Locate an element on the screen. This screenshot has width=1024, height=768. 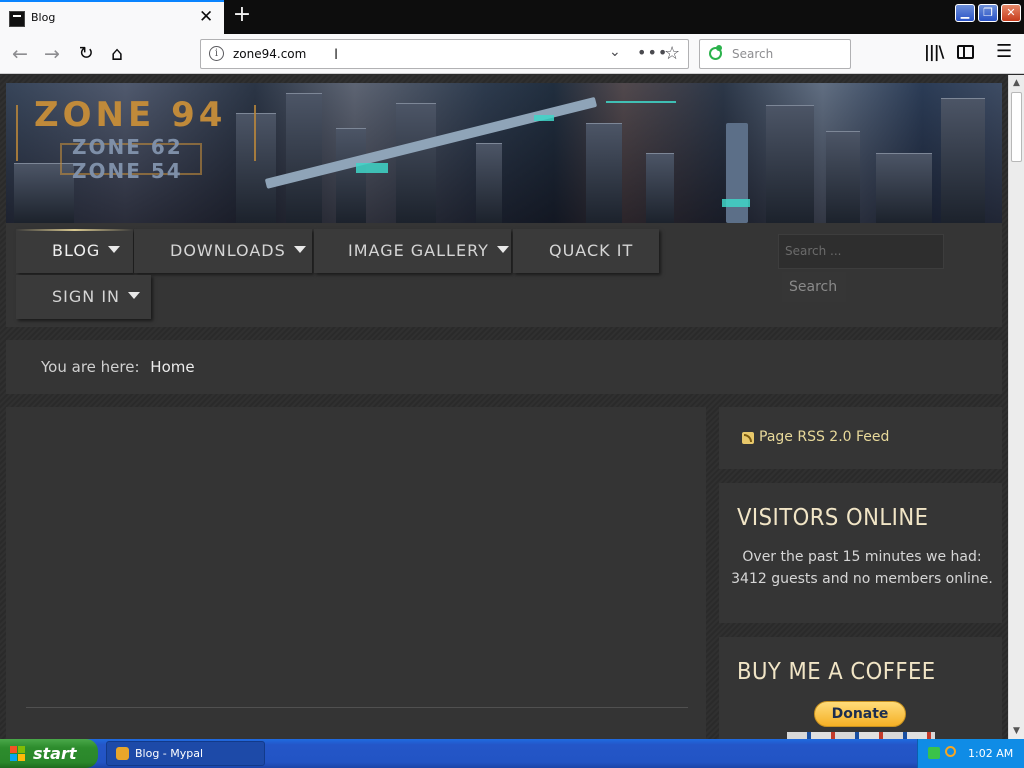
close-tab-icon: ✕ is located at coordinates (206, 17).